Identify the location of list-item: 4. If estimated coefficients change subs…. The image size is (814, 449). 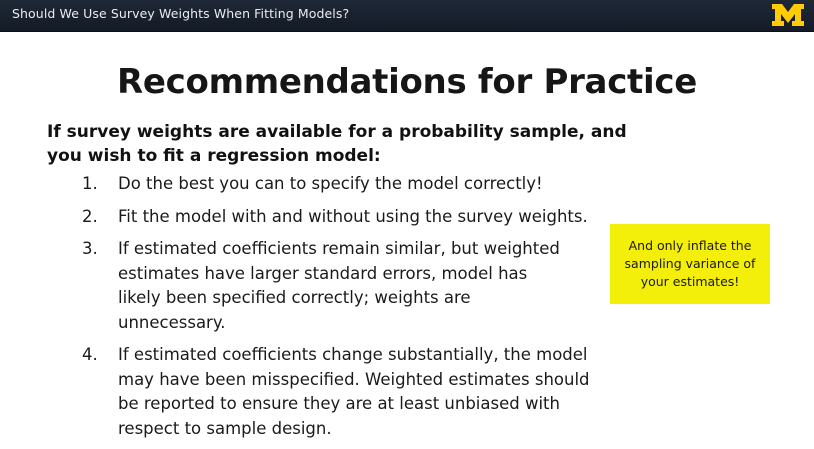
(347, 392).